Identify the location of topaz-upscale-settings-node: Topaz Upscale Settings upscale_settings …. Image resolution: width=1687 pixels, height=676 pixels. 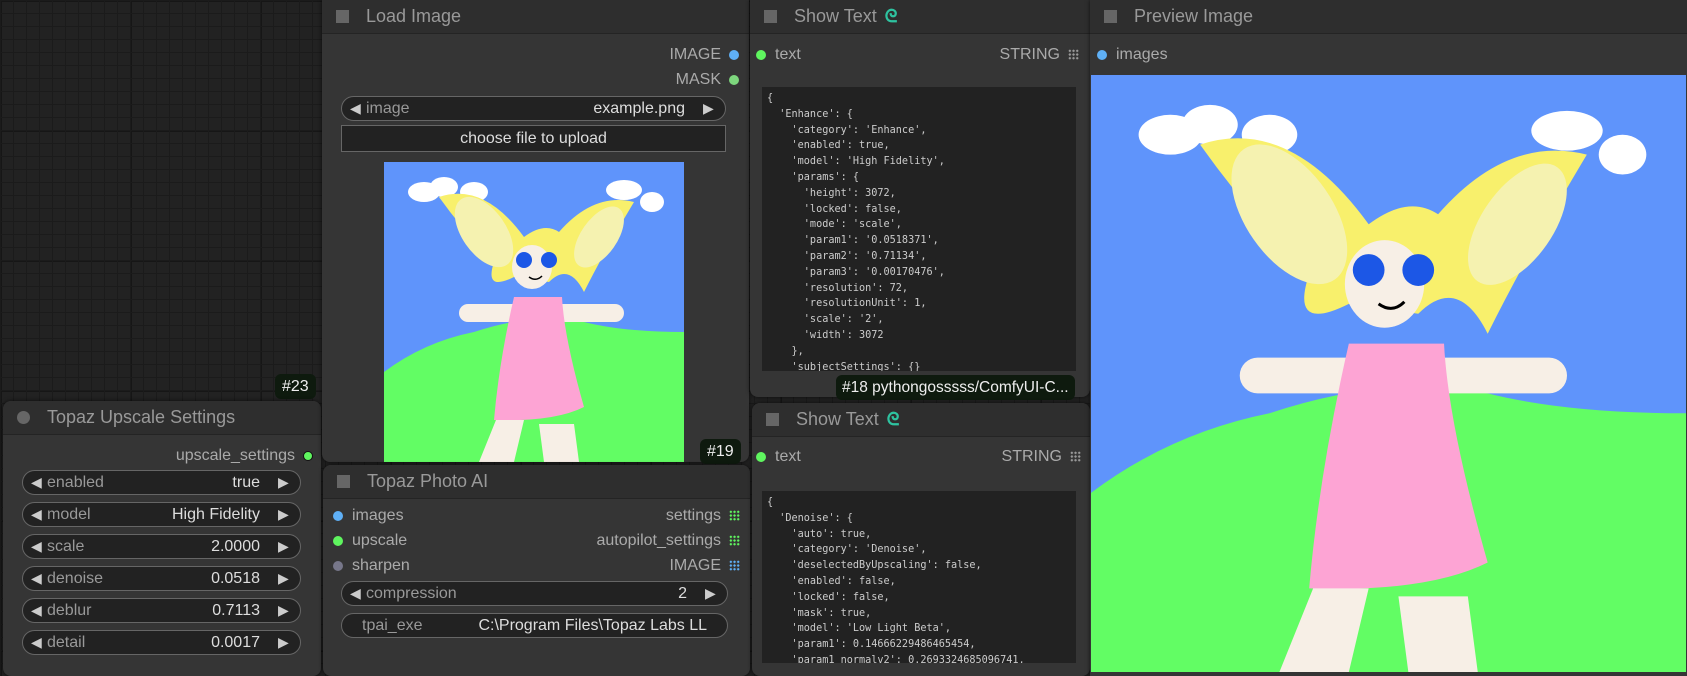
(162, 538).